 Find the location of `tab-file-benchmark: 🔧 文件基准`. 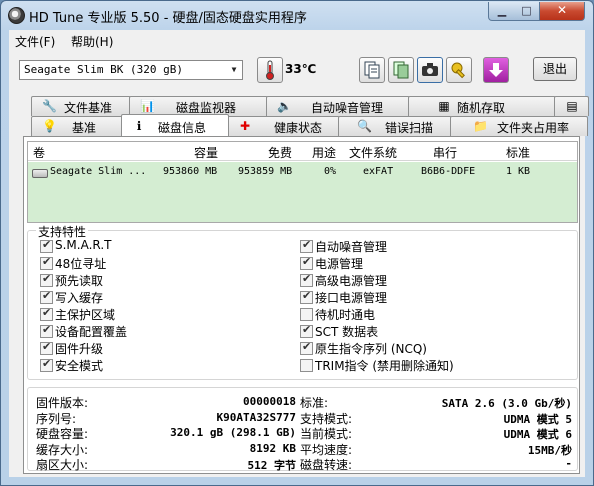

tab-file-benchmark: 🔧 文件基准 is located at coordinates (81, 106).